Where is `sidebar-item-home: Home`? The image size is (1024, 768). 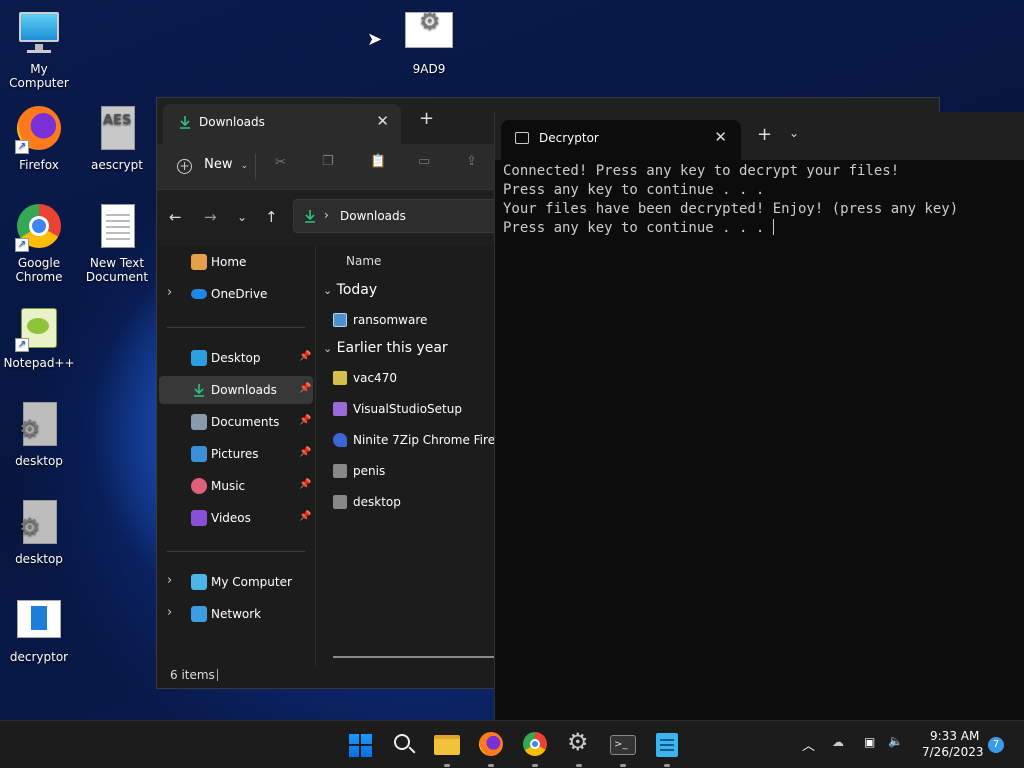
sidebar-item-home: Home is located at coordinates (236, 262).